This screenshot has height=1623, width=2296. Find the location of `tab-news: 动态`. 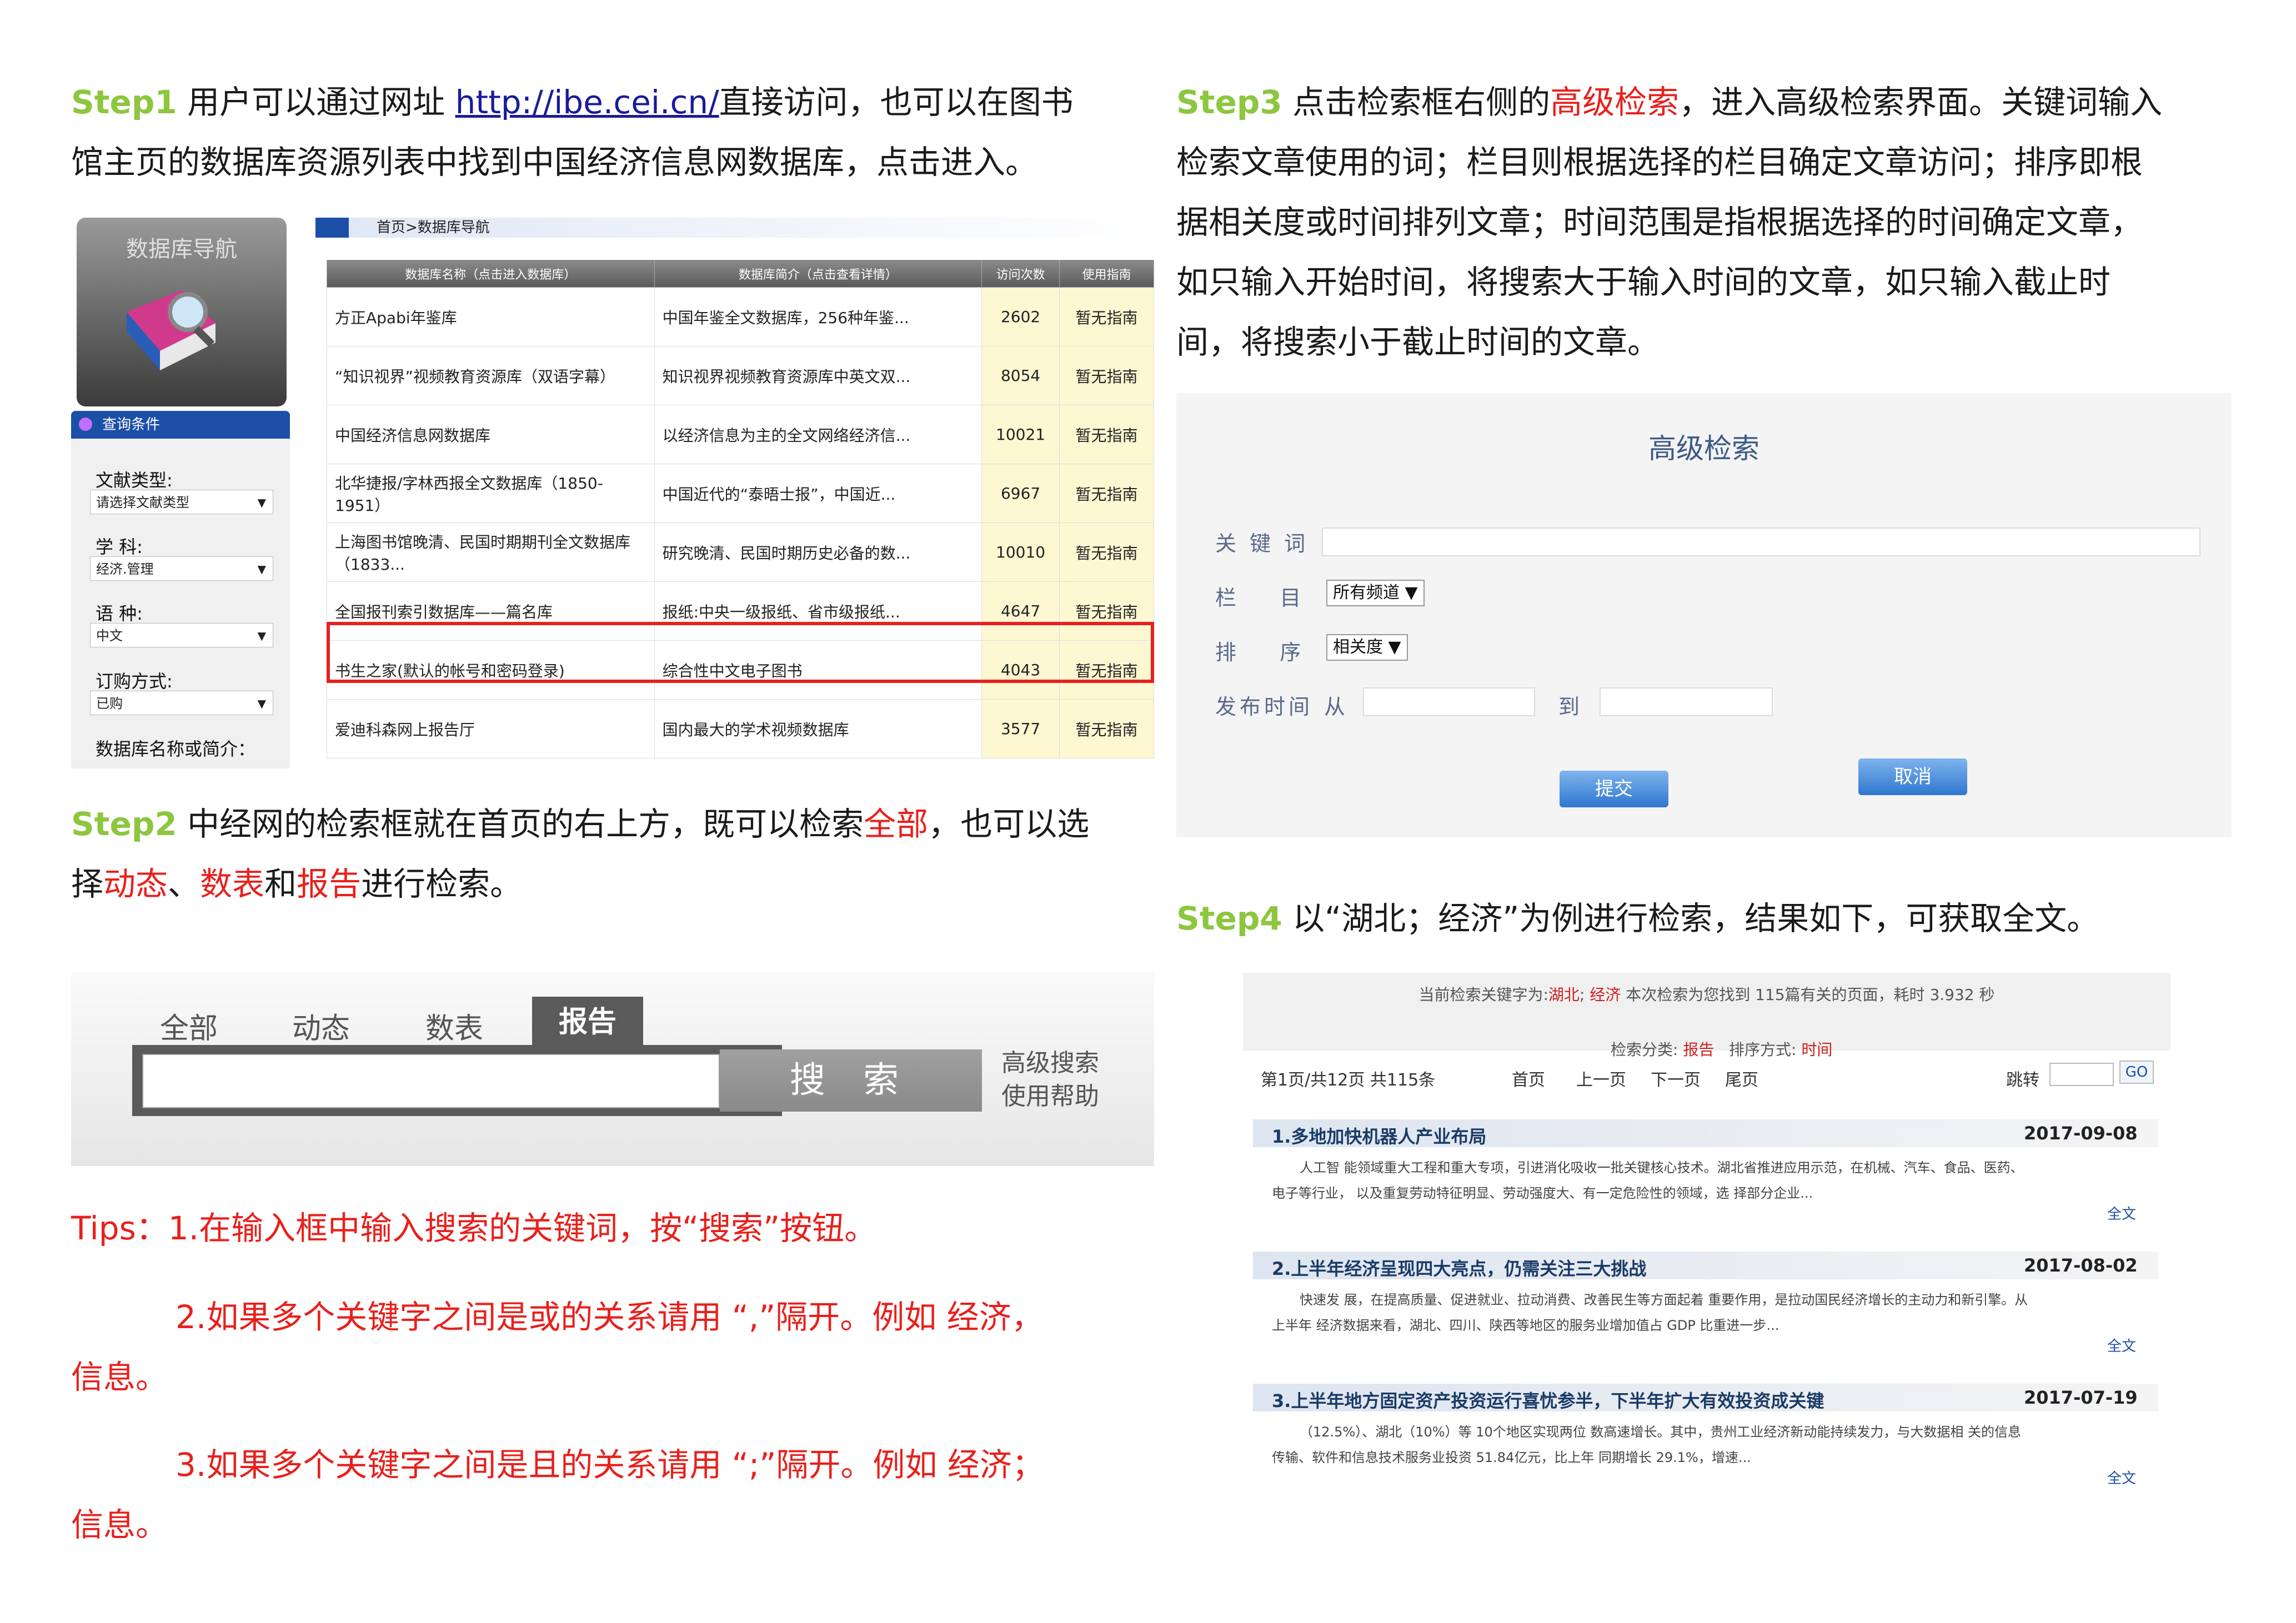

tab-news: 动态 is located at coordinates (321, 1026).